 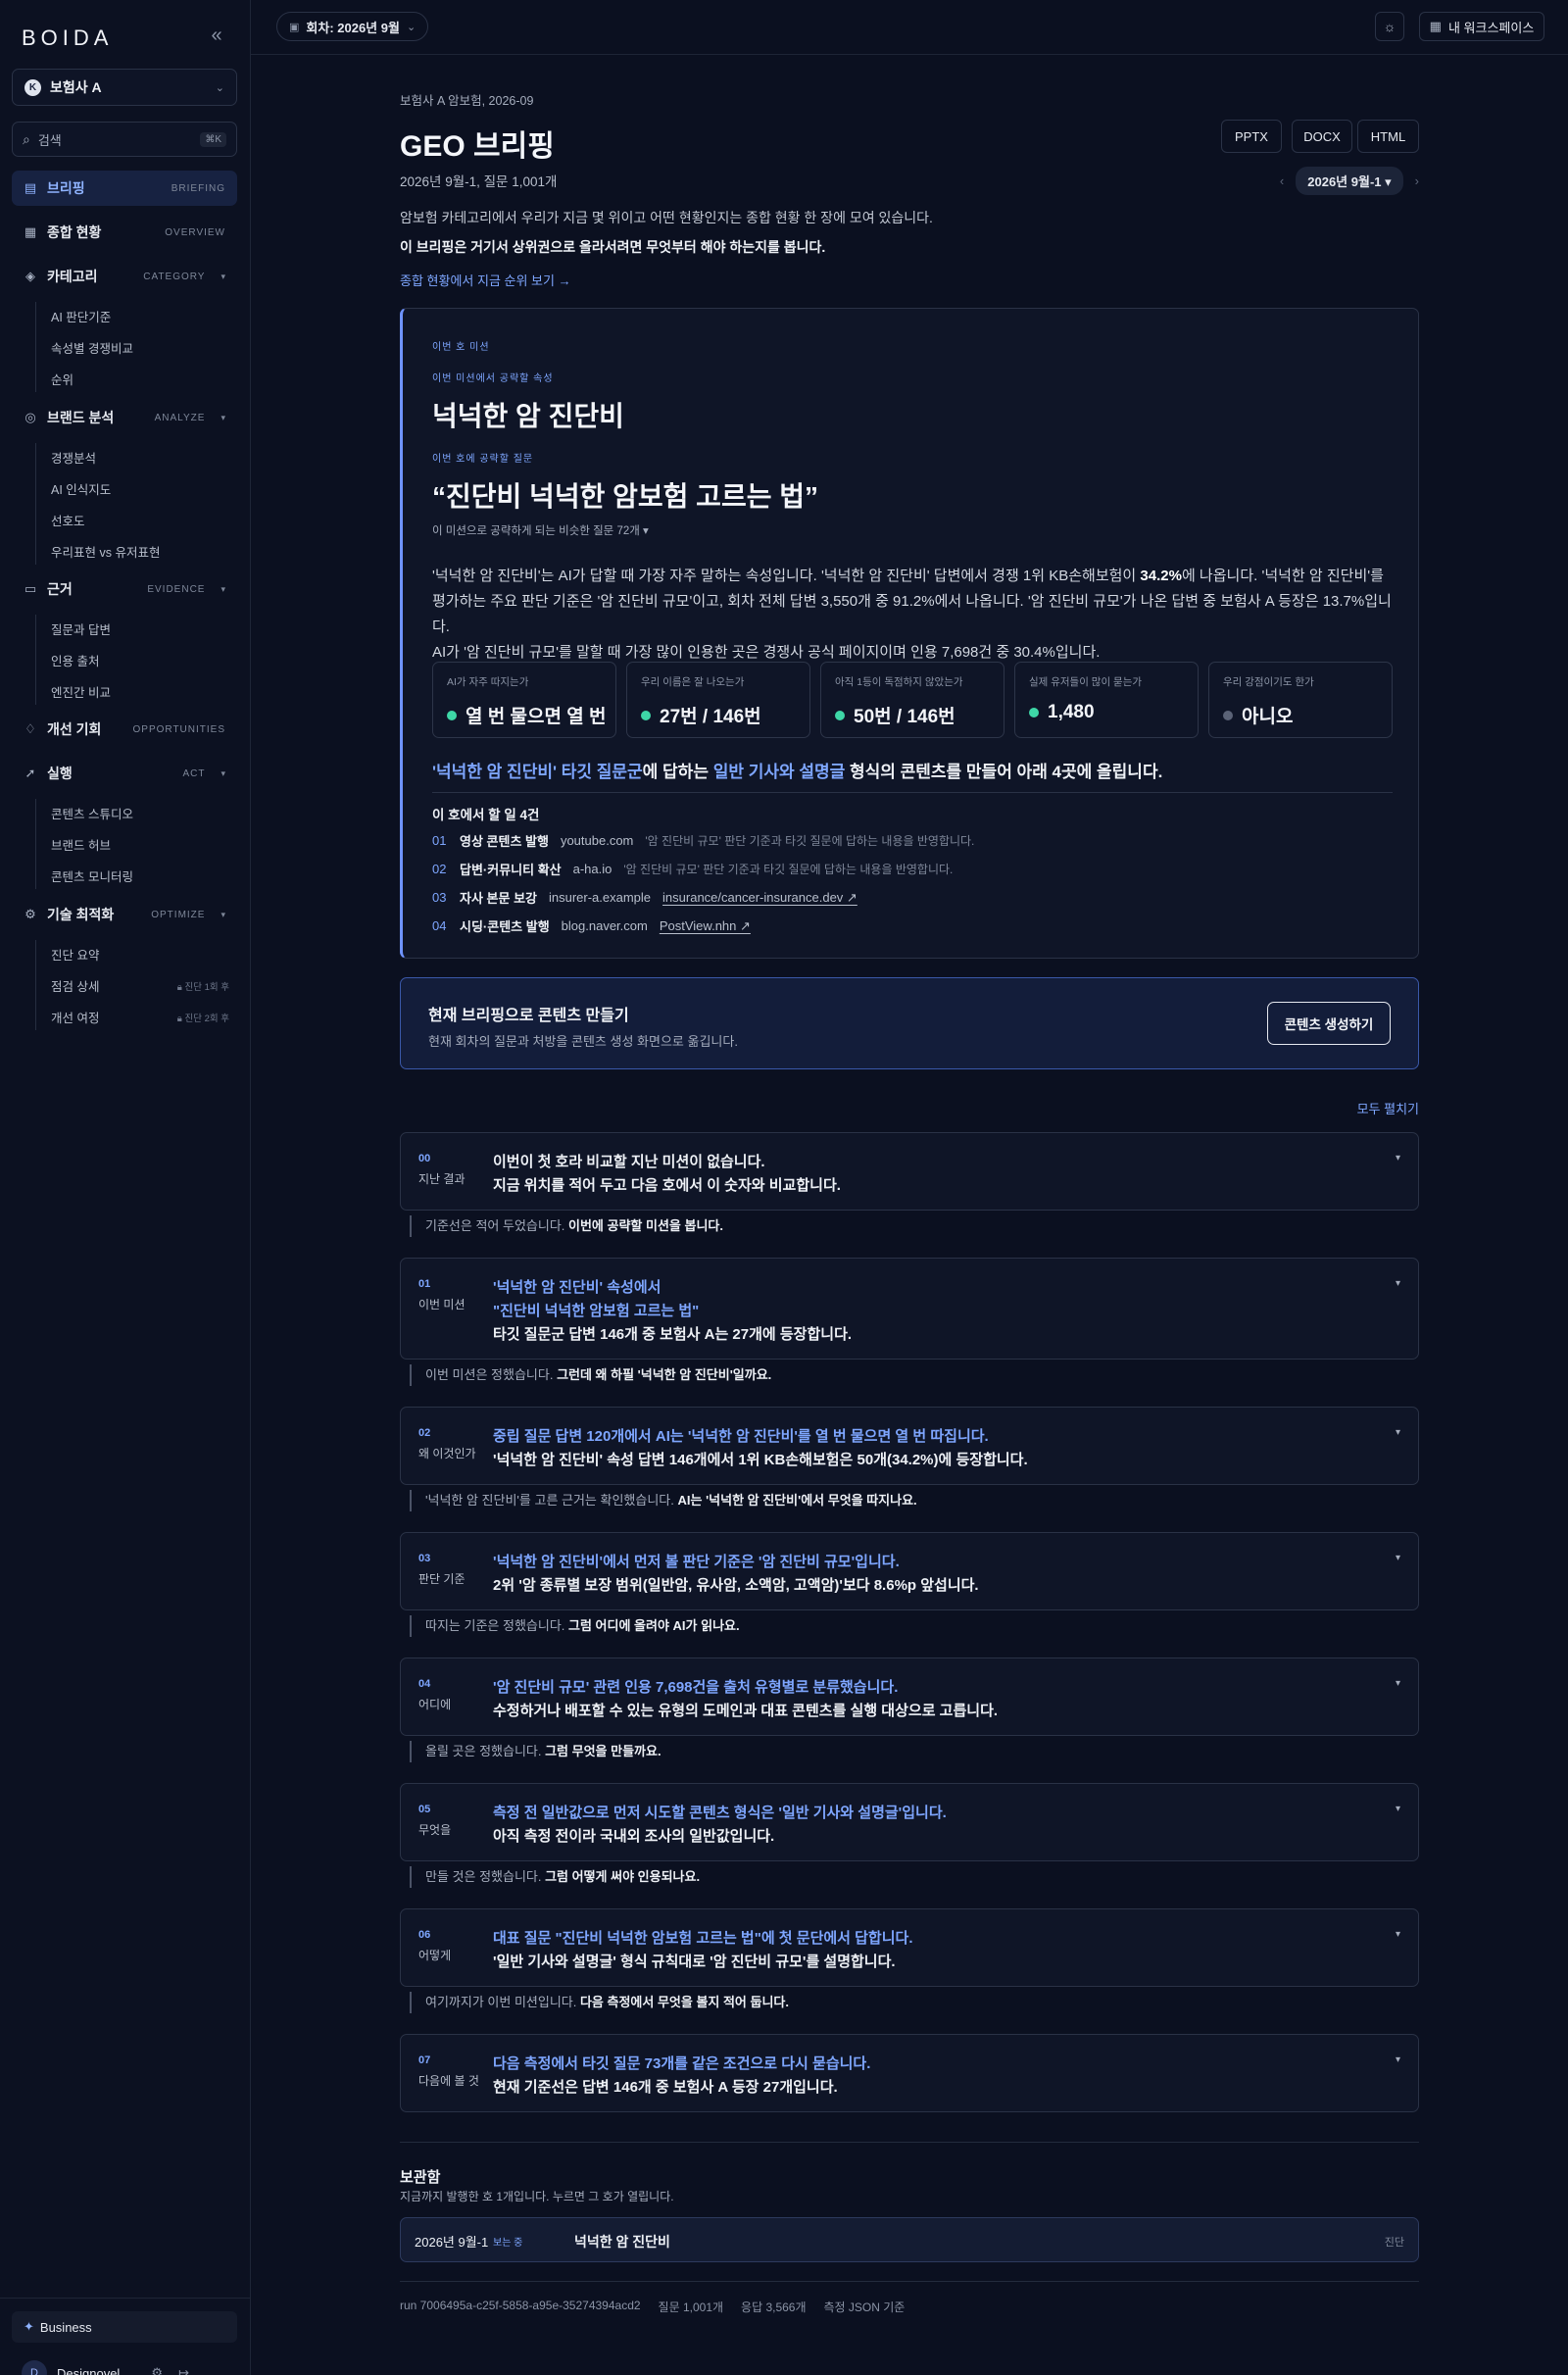 I want to click on nav-label: 브랜드 분석, so click(x=81, y=417).